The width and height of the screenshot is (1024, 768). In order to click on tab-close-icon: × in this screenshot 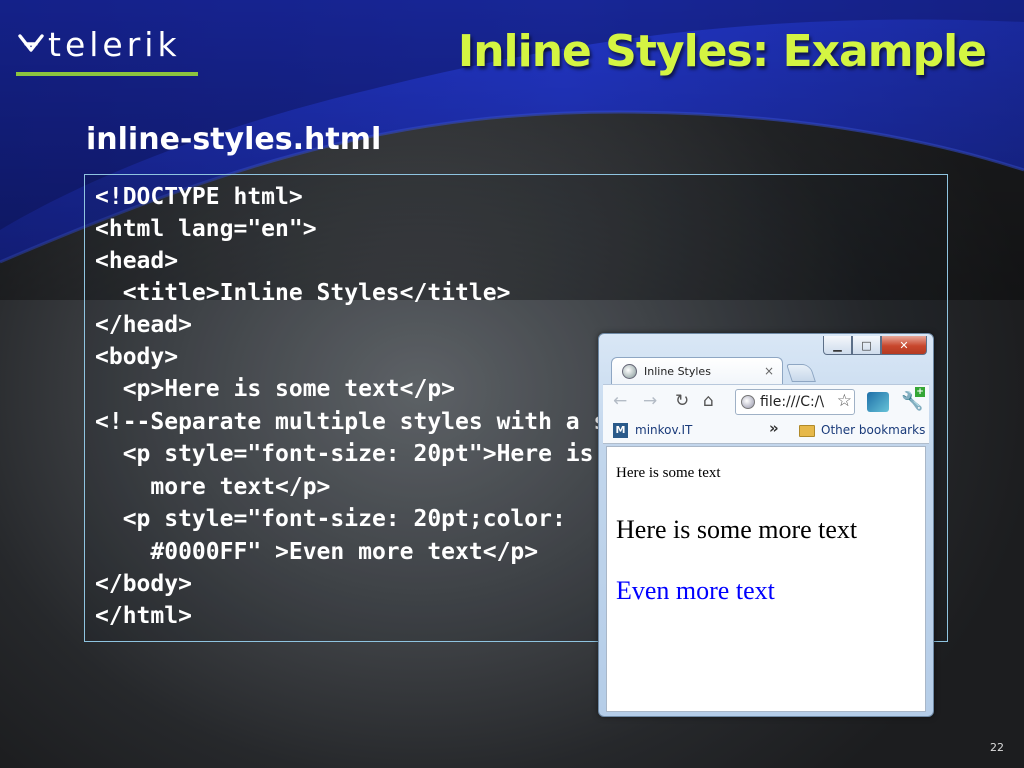, I will do `click(769, 371)`.